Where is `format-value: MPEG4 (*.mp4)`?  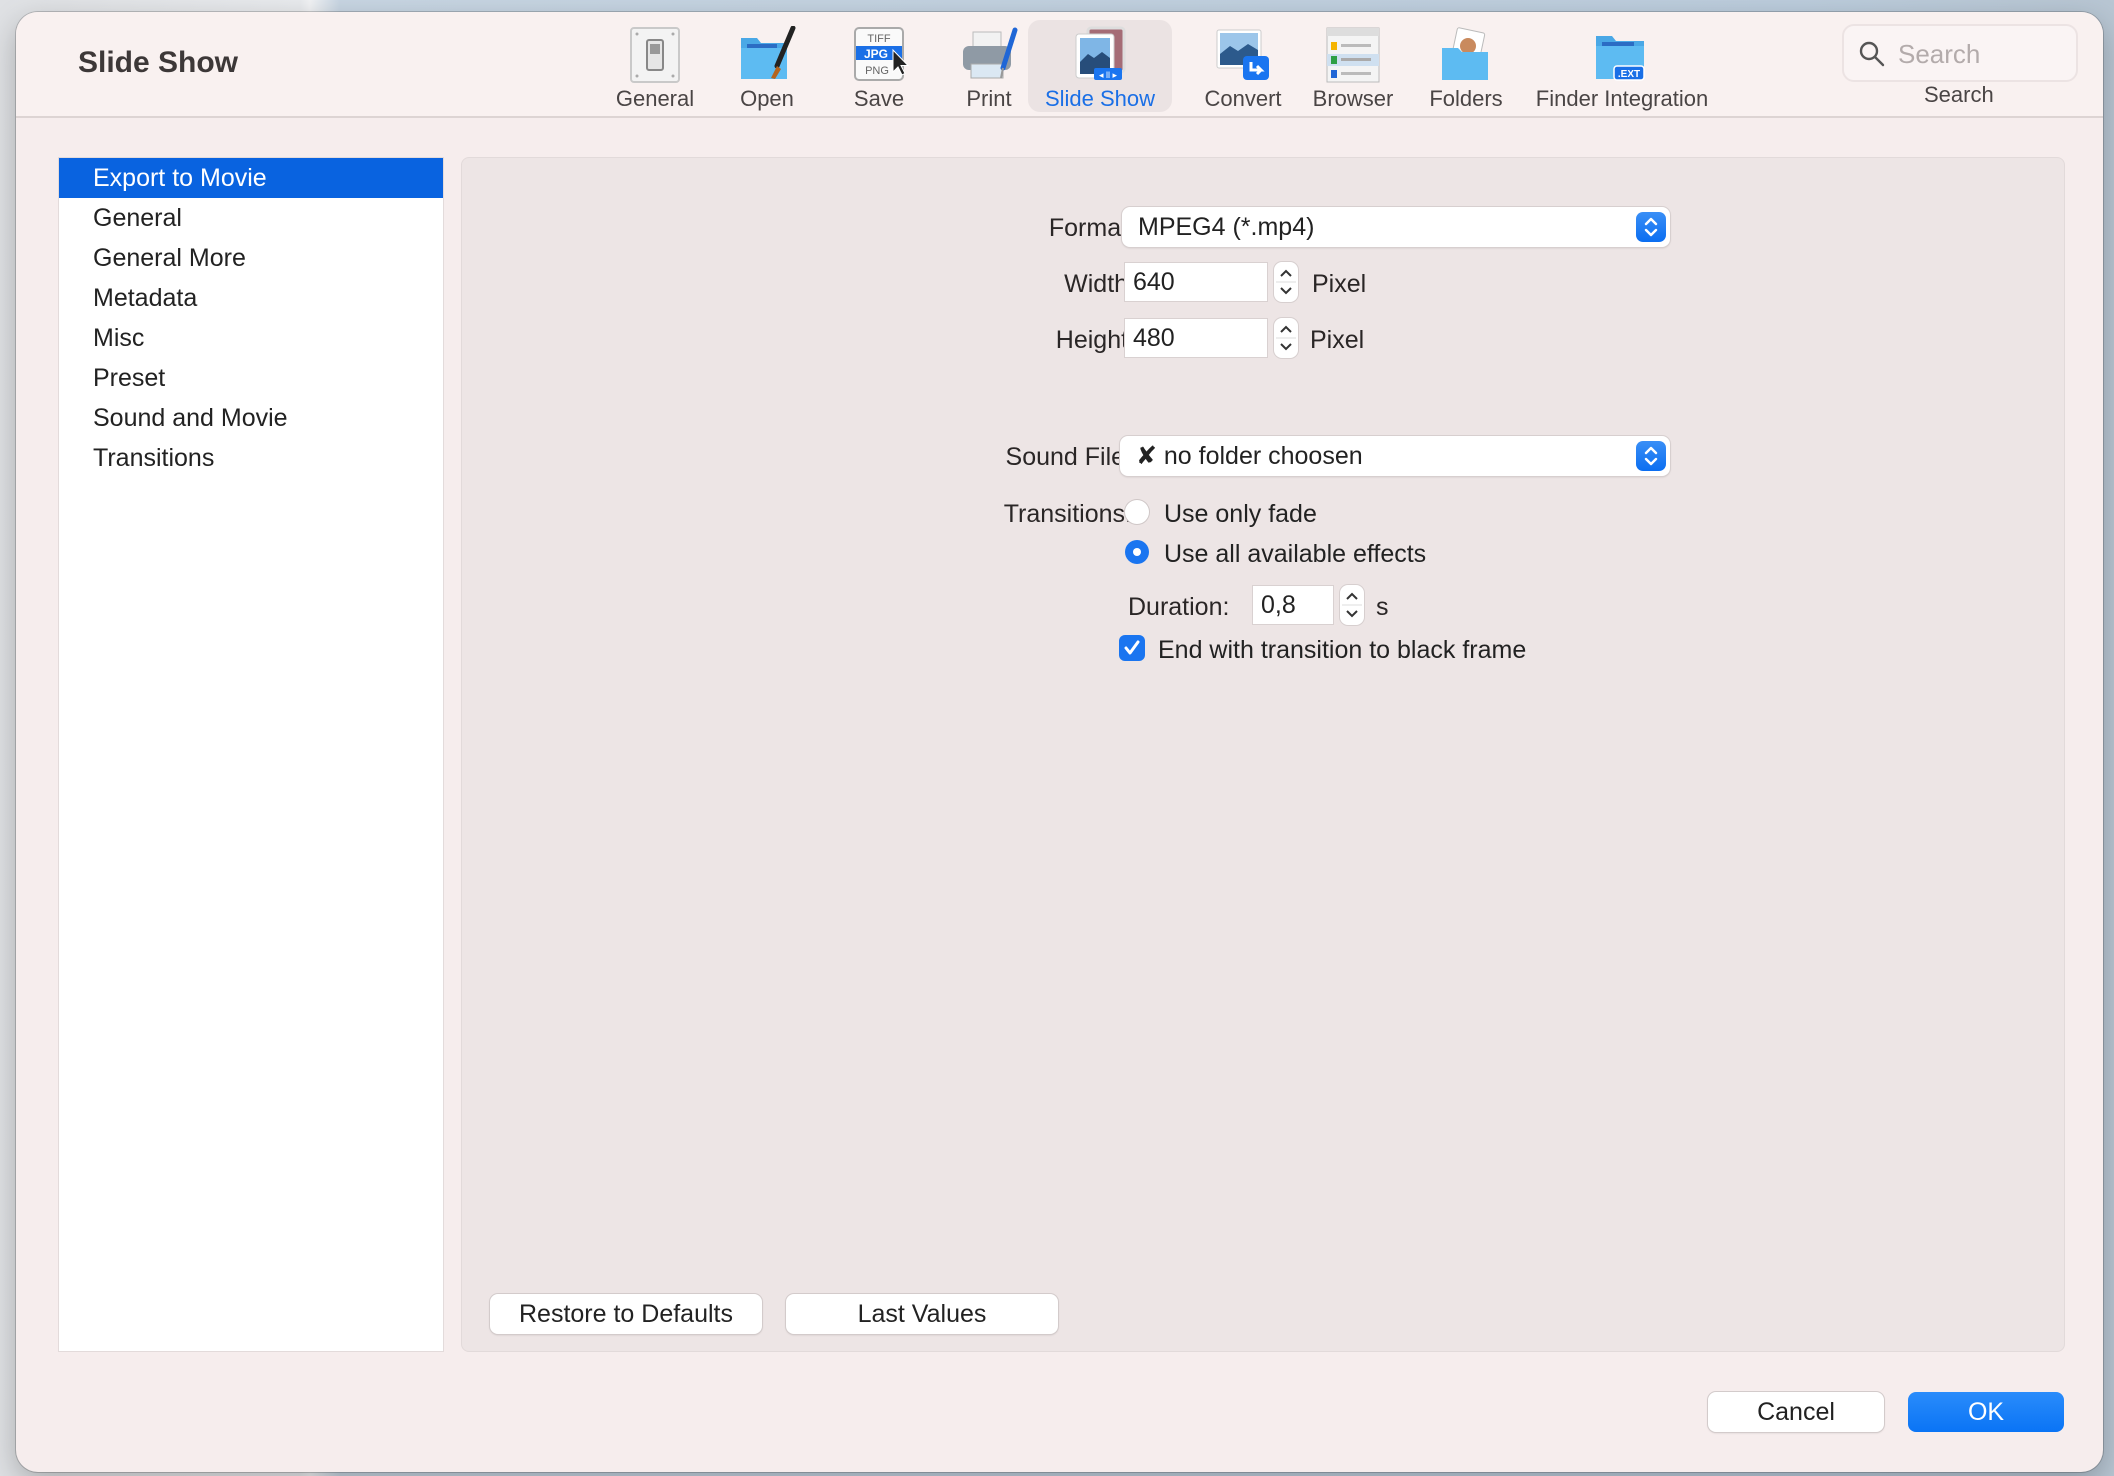 format-value: MPEG4 (*.mp4) is located at coordinates (1226, 227).